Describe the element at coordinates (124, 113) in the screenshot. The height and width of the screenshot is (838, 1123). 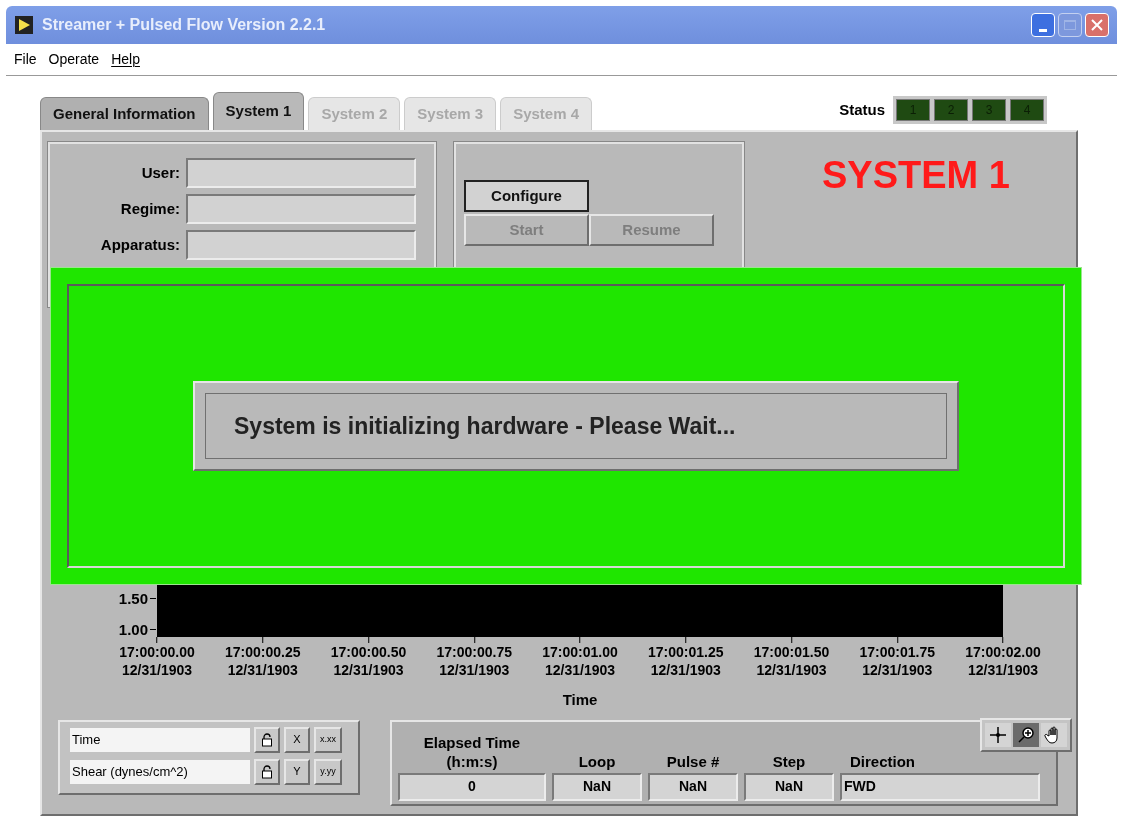
I see `tab: General Information` at that location.